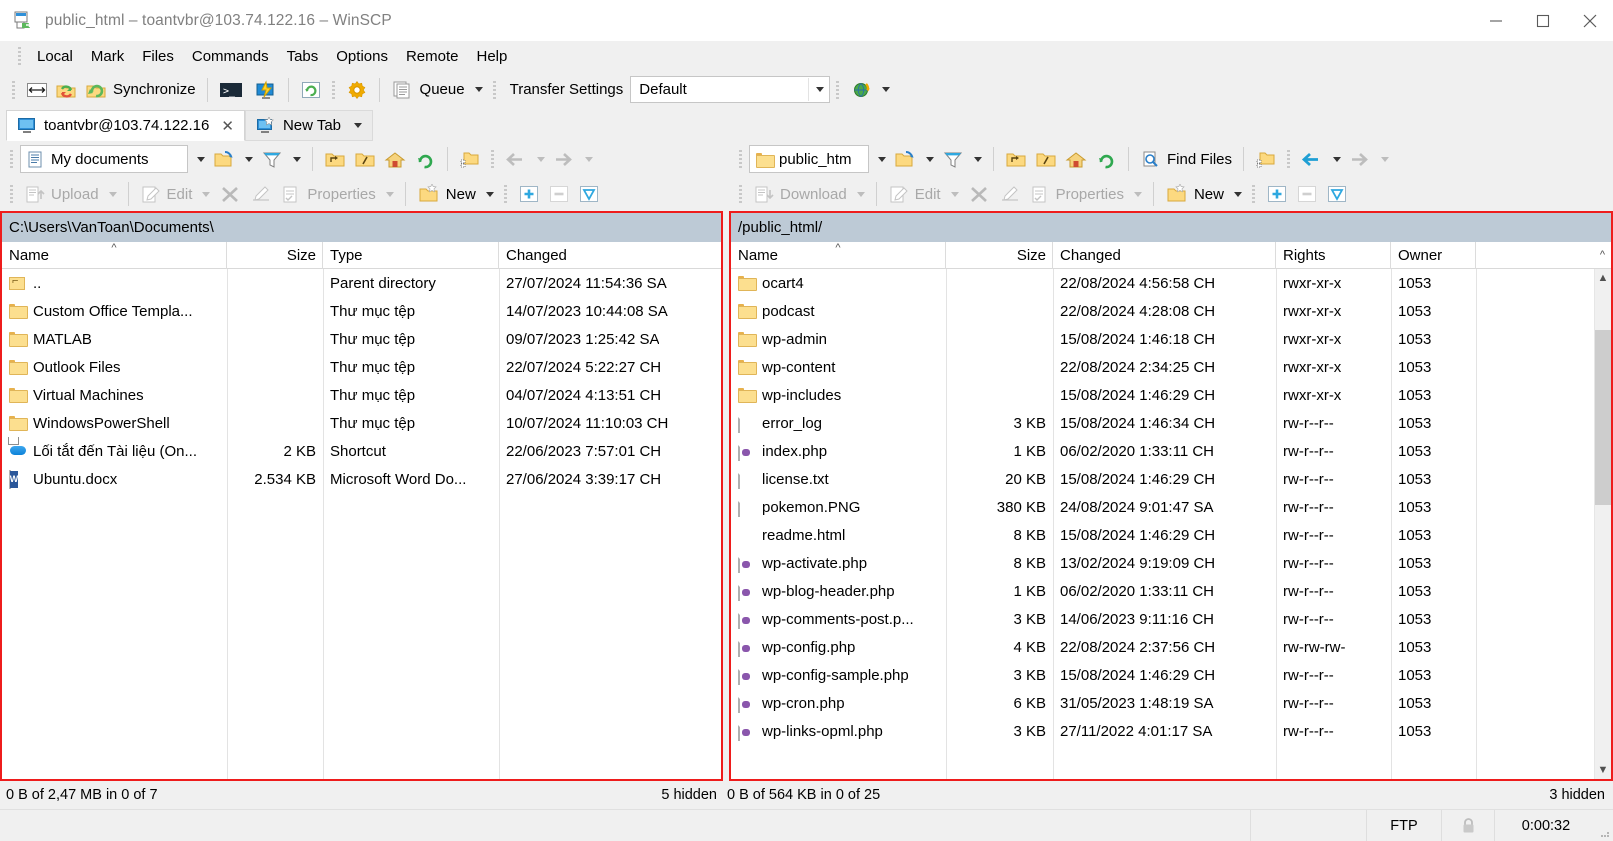 The height and width of the screenshot is (841, 1613). I want to click on local-action-grip, so click(12, 194).